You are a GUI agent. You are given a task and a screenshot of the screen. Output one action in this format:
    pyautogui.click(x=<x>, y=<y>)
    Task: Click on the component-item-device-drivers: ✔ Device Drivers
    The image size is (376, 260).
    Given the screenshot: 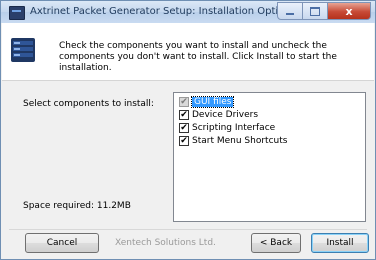 What is the action you would take?
    pyautogui.click(x=218, y=115)
    